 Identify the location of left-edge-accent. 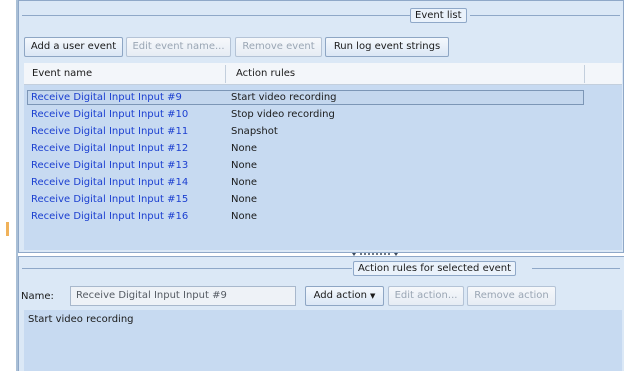
(7, 229).